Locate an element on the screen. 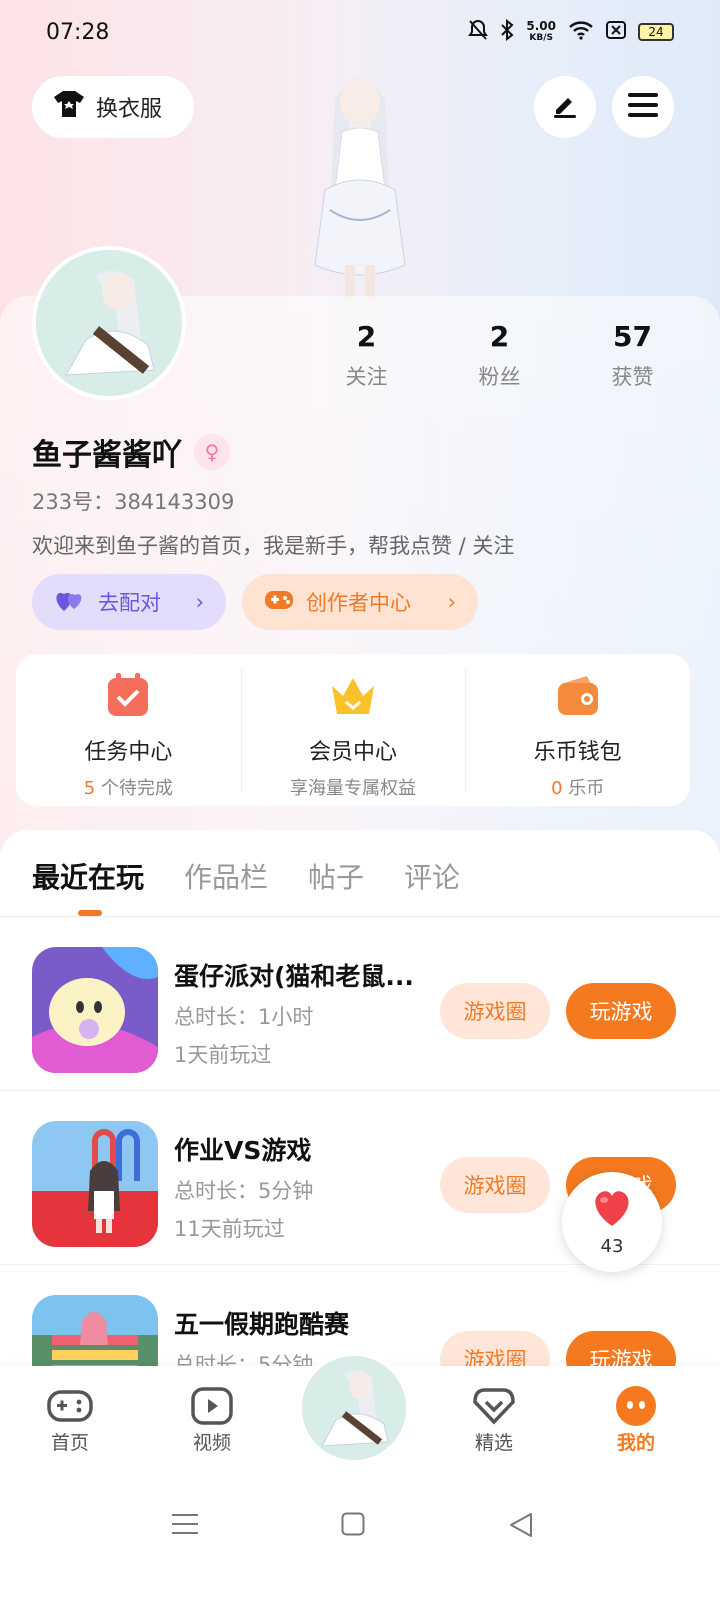 Image resolution: width=720 pixels, height=1600 pixels. creator-center-button: 创作者中心 › is located at coordinates (360, 602).